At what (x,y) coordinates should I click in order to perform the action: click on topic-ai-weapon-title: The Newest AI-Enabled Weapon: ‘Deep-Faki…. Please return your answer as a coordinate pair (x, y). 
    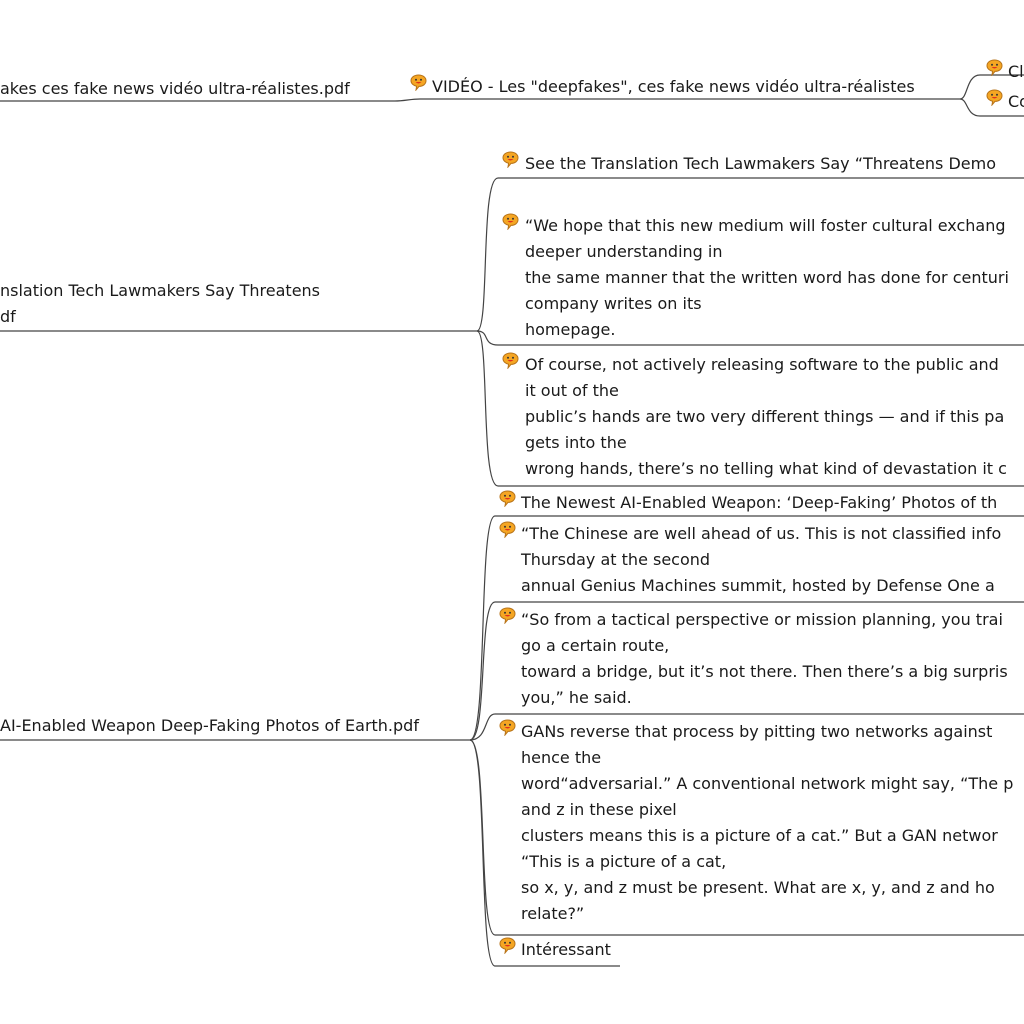
    Looking at the image, I should click on (759, 503).